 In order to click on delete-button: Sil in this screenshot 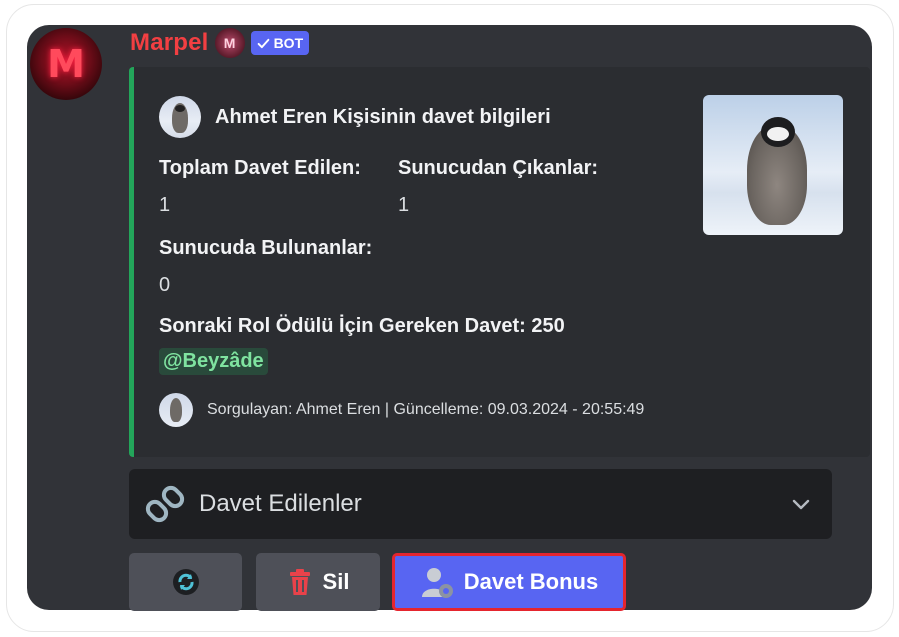, I will do `click(318, 582)`.